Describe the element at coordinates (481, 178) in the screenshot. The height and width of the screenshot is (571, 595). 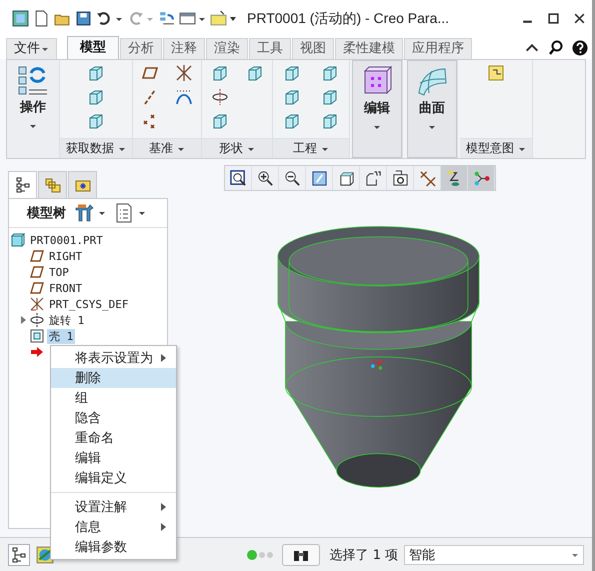
I see `spin-center-icon` at that location.